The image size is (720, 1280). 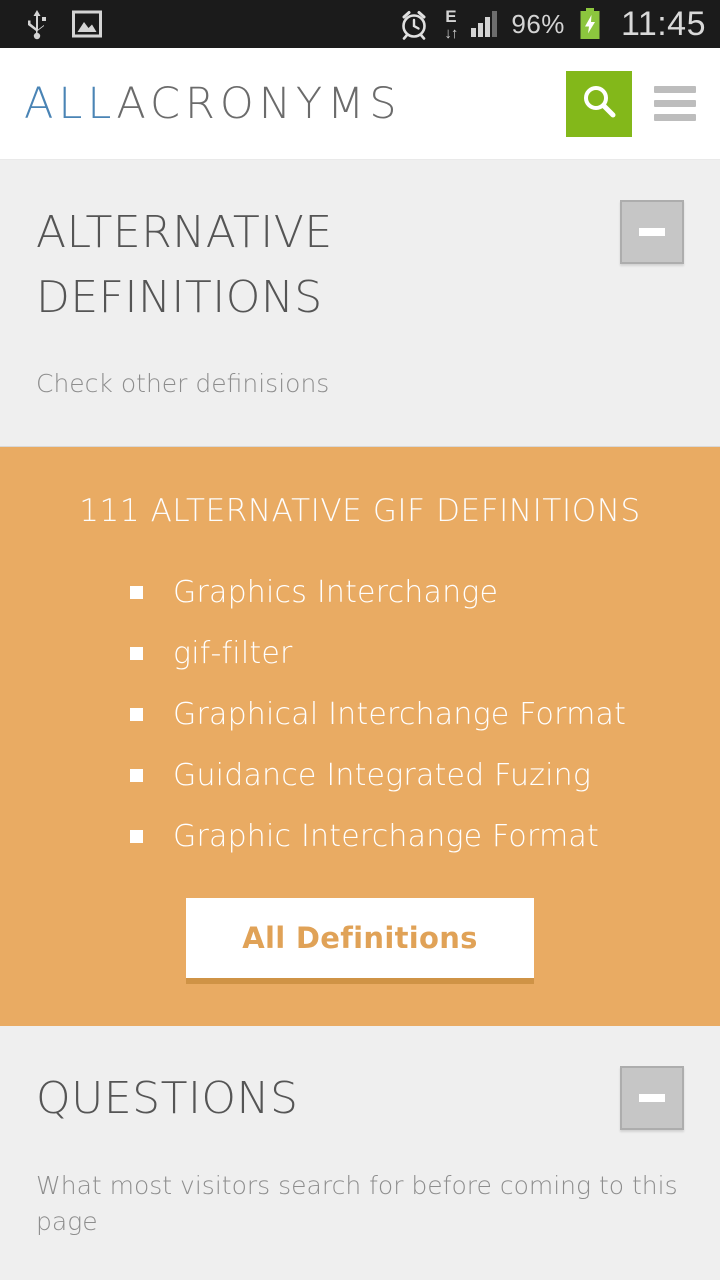 I want to click on edge-network-icon: E ↓↑, so click(x=451, y=24).